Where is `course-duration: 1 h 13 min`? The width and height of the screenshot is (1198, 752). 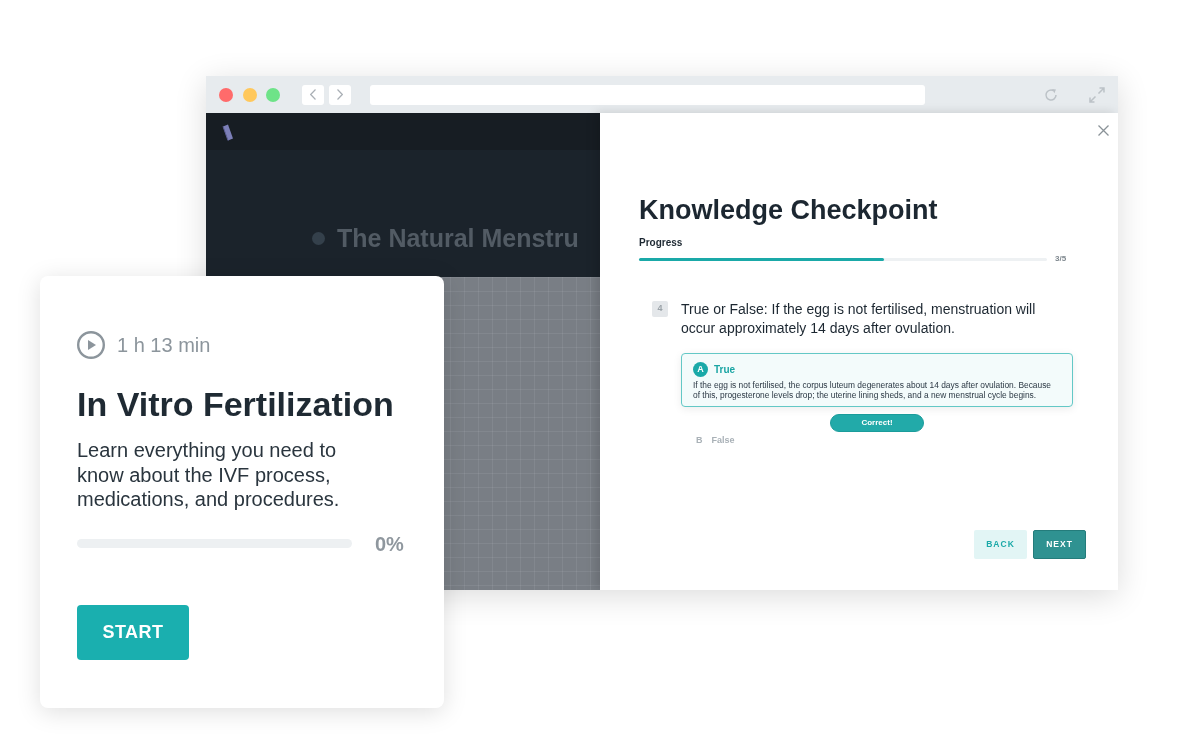 course-duration: 1 h 13 min is located at coordinates (164, 345).